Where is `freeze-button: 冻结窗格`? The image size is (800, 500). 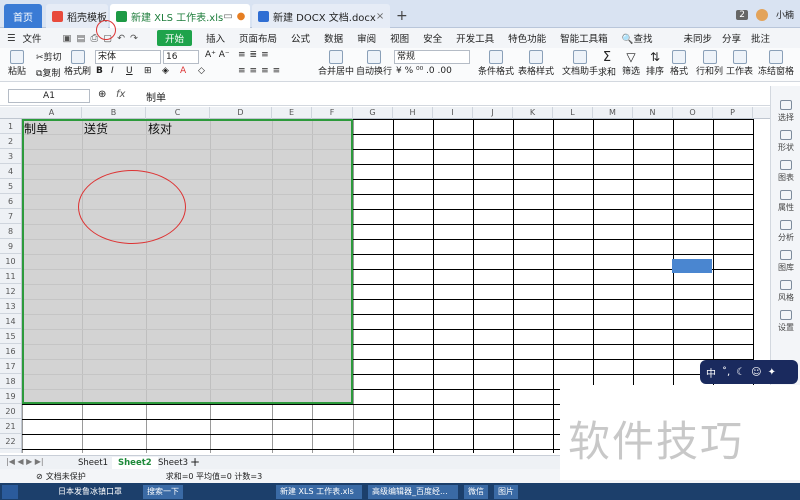
freeze-button: 冻结窗格 is located at coordinates (776, 63).